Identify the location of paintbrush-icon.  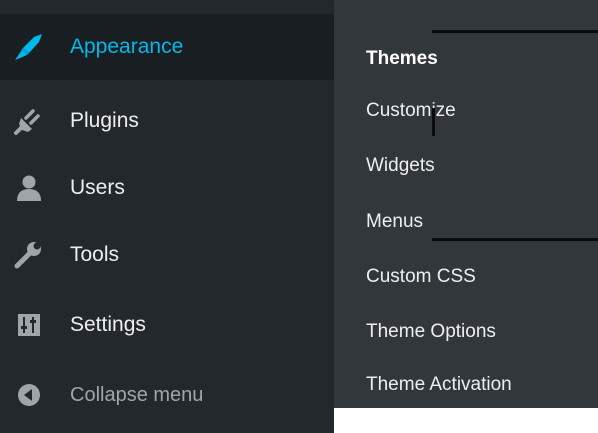
(29, 47).